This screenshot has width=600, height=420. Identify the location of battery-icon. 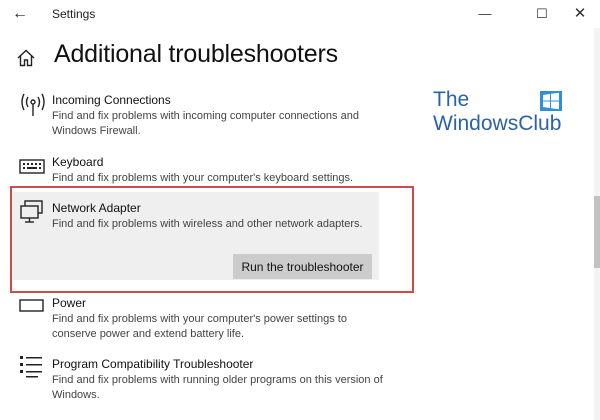
(31, 305).